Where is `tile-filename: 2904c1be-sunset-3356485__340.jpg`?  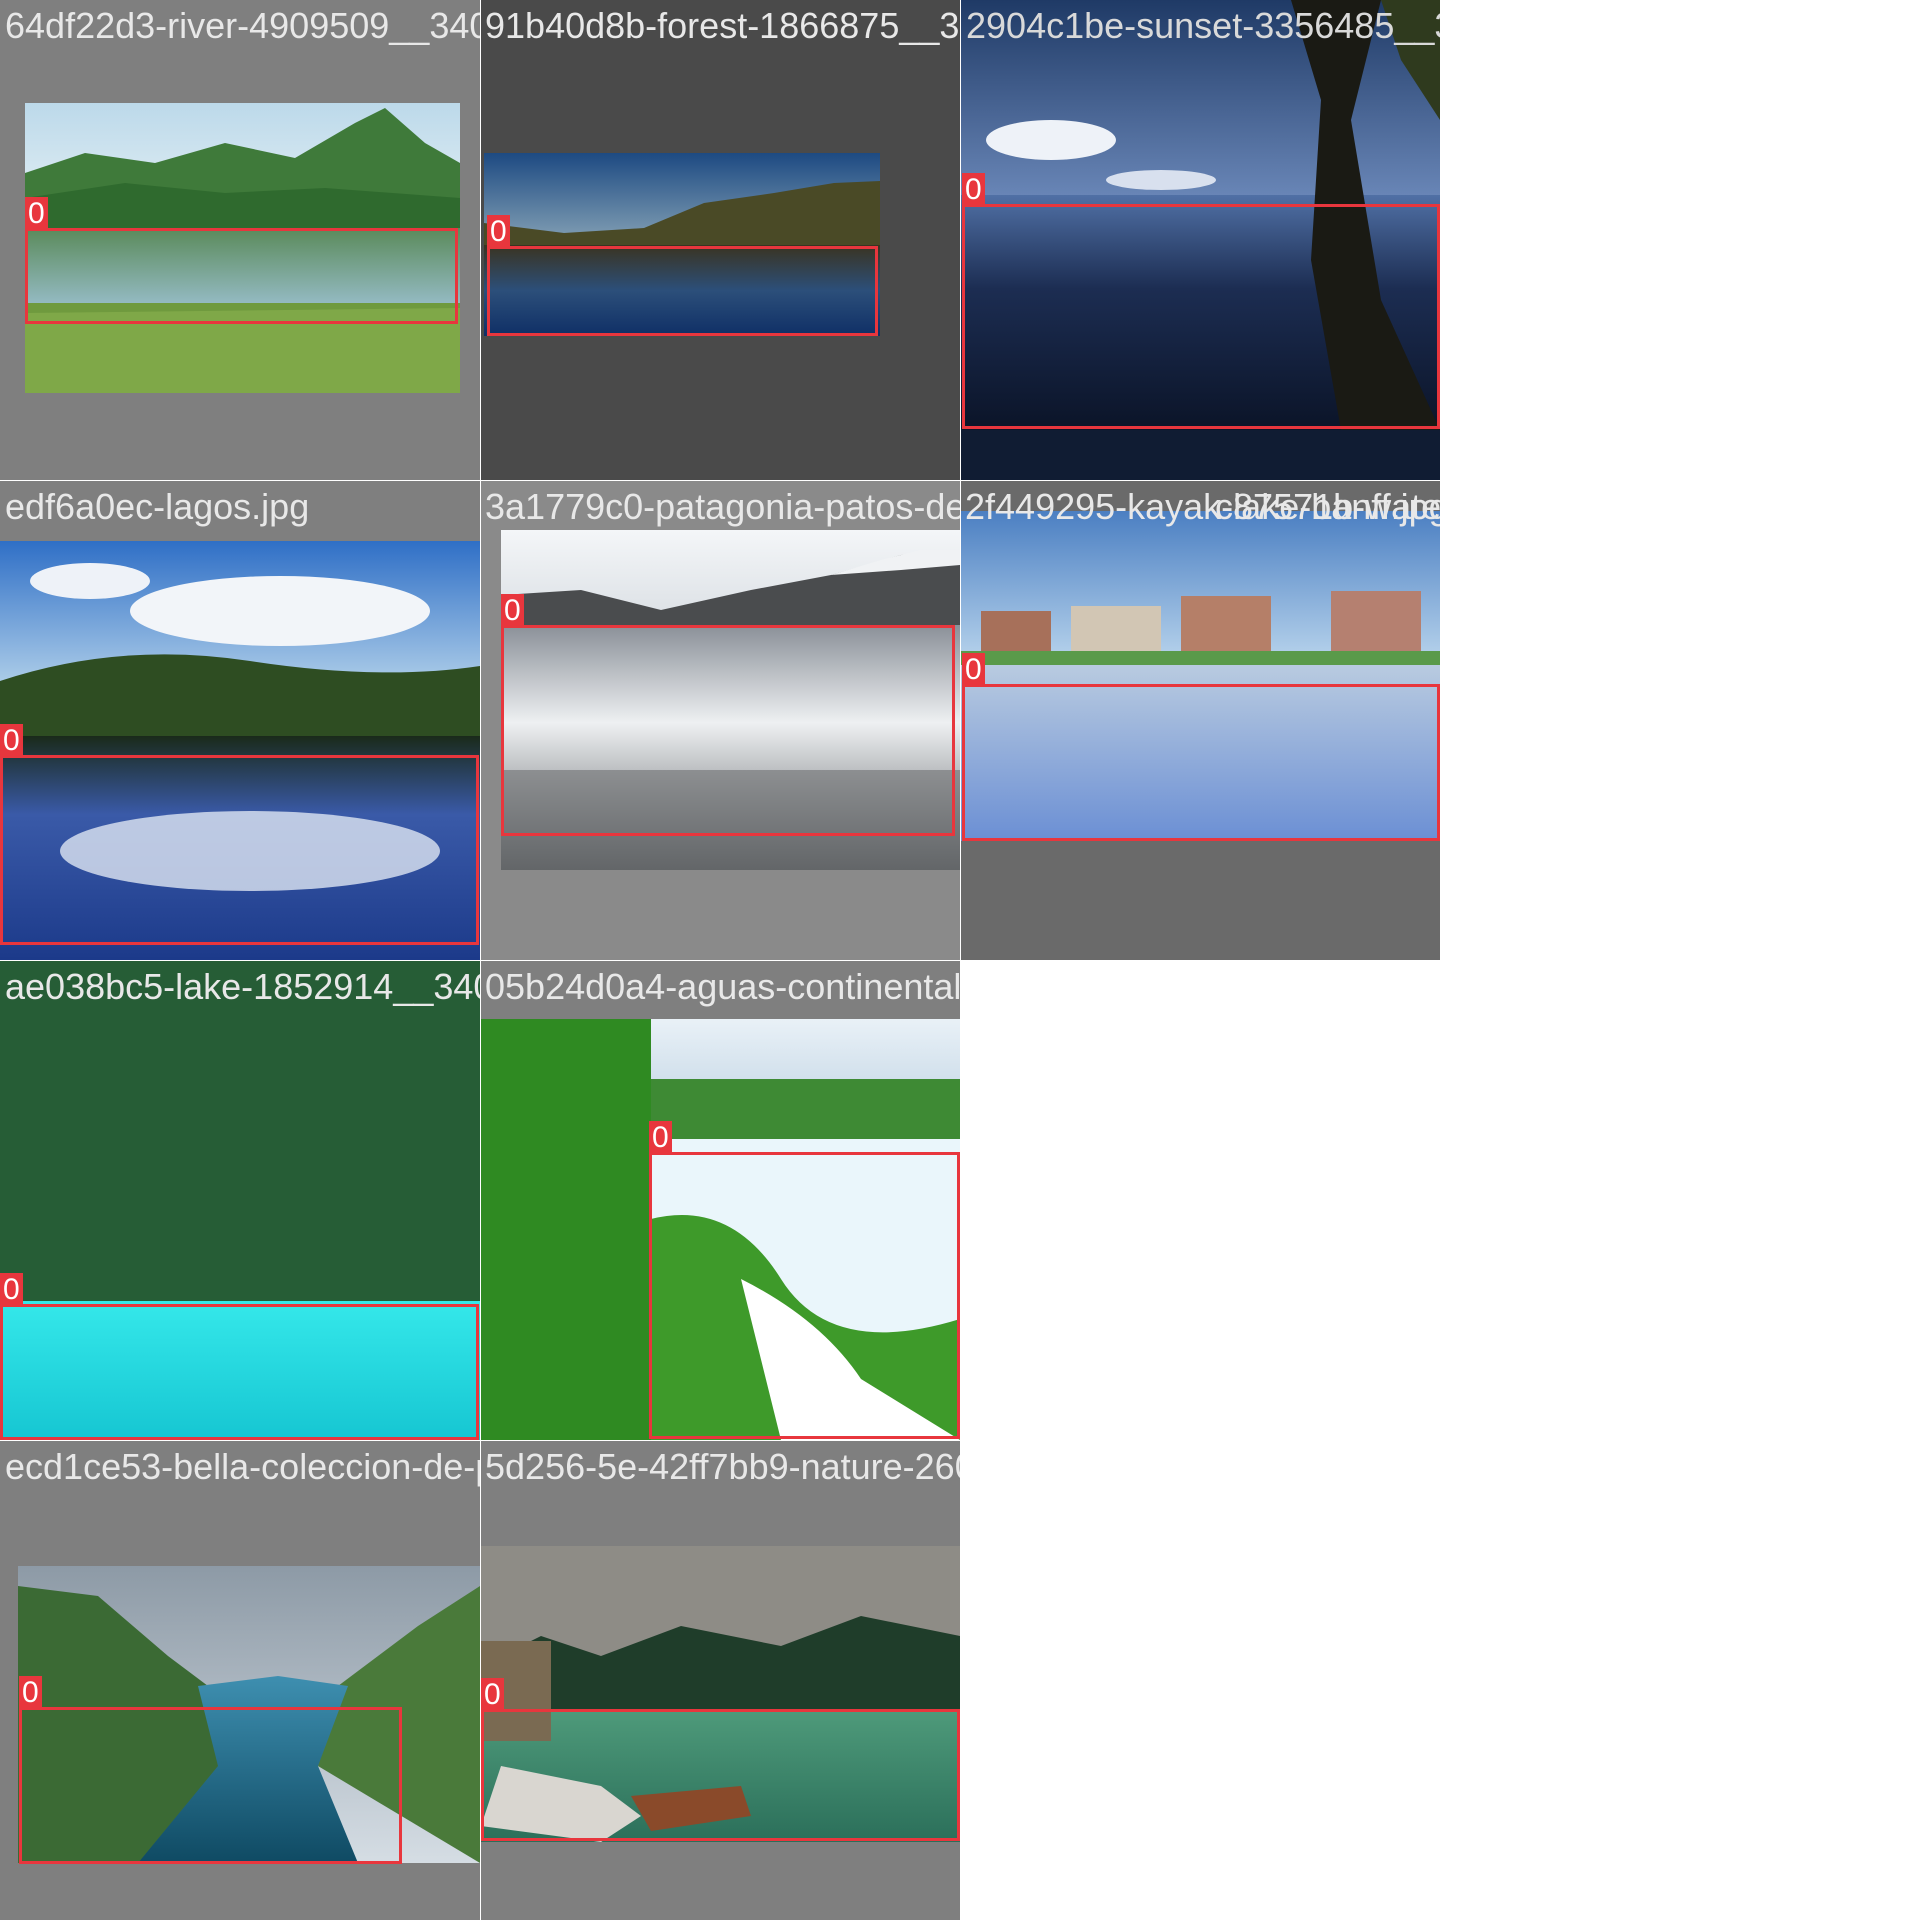
tile-filename: 2904c1be-sunset-3356485__340.jpg is located at coordinates (1203, 25).